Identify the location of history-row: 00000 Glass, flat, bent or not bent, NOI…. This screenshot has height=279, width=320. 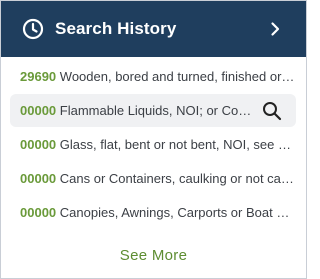
(153, 144).